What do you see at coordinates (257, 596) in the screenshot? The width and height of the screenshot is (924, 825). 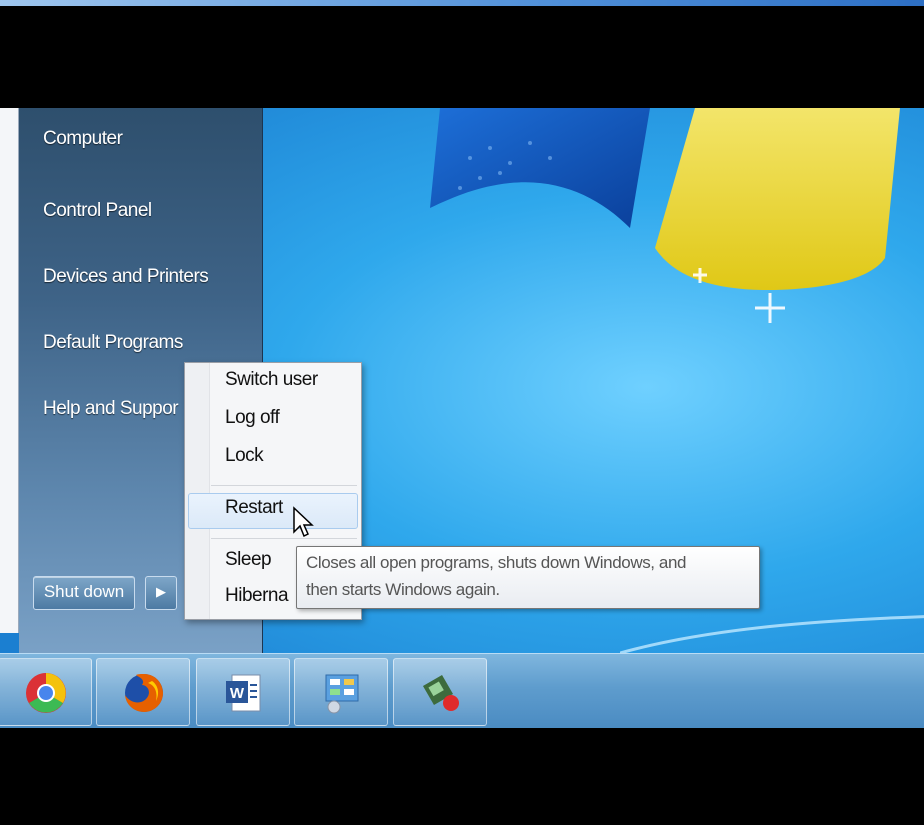 I see `menu-item-hibernate: Hiberna` at bounding box center [257, 596].